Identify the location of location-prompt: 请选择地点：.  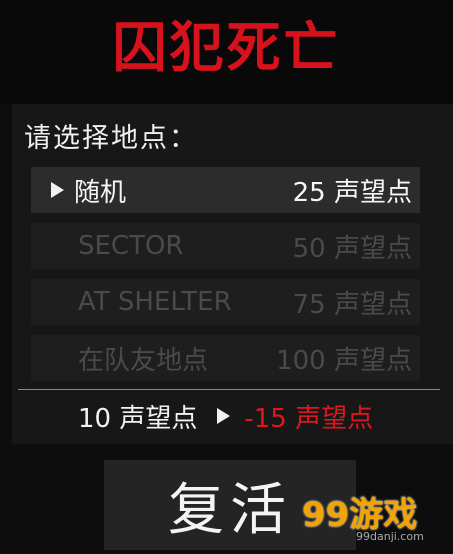
(111, 138).